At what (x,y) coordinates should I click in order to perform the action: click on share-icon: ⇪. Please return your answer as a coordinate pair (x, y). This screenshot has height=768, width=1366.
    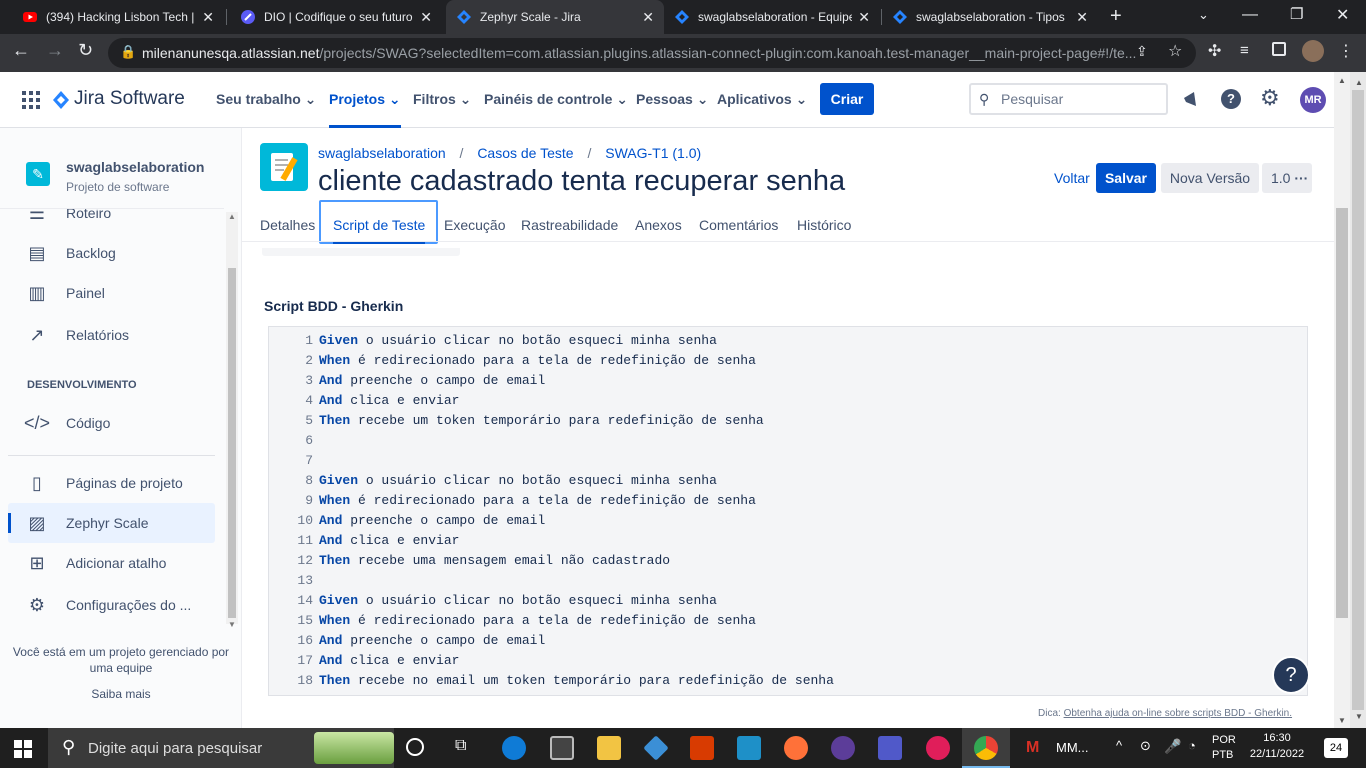
    Looking at the image, I should click on (1142, 51).